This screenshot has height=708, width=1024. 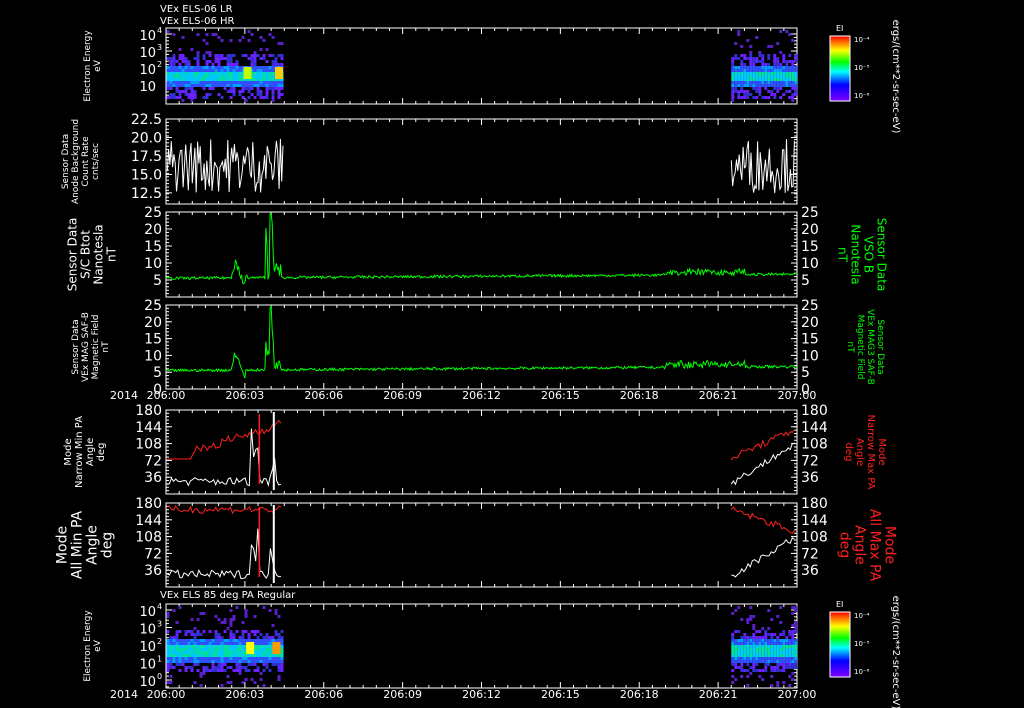 What do you see at coordinates (245, 395) in the screenshot?
I see `time-tick-label: 206:03` at bounding box center [245, 395].